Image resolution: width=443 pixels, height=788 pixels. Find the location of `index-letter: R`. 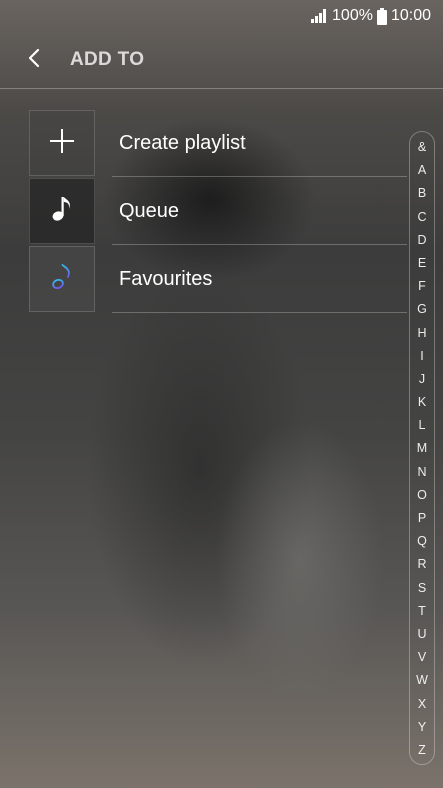

index-letter: R is located at coordinates (421, 564).